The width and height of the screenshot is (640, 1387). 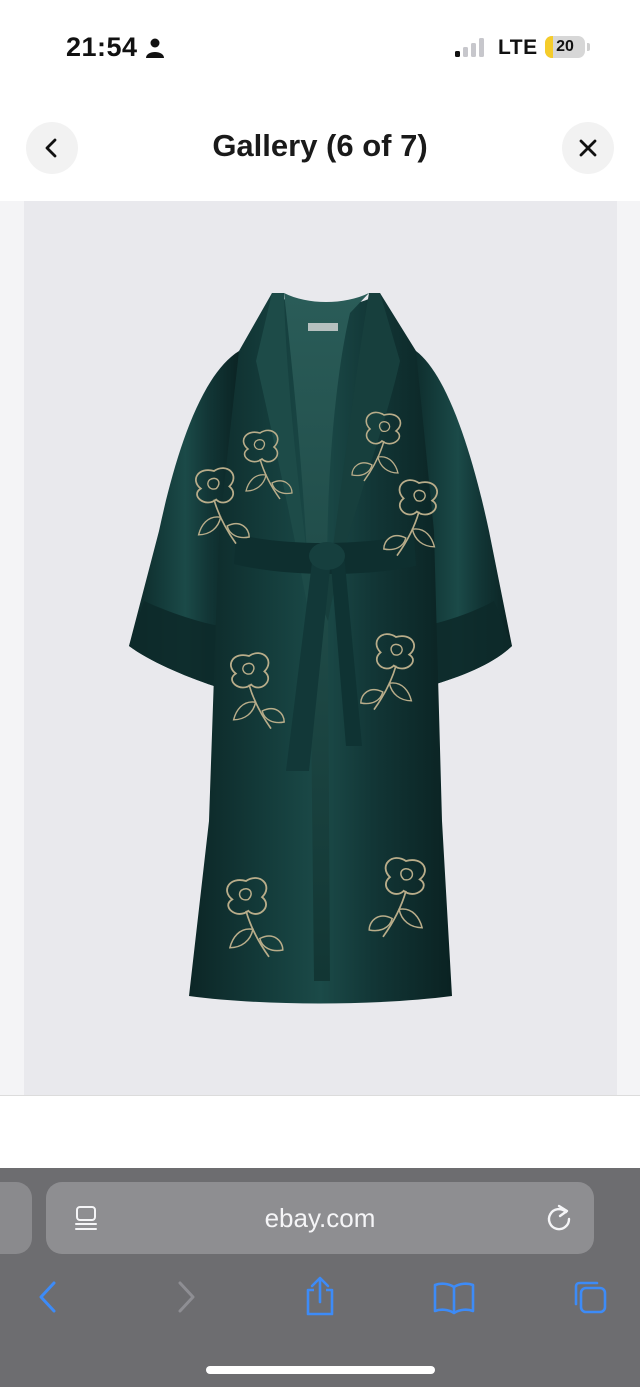 I want to click on close-icon, so click(x=588, y=148).